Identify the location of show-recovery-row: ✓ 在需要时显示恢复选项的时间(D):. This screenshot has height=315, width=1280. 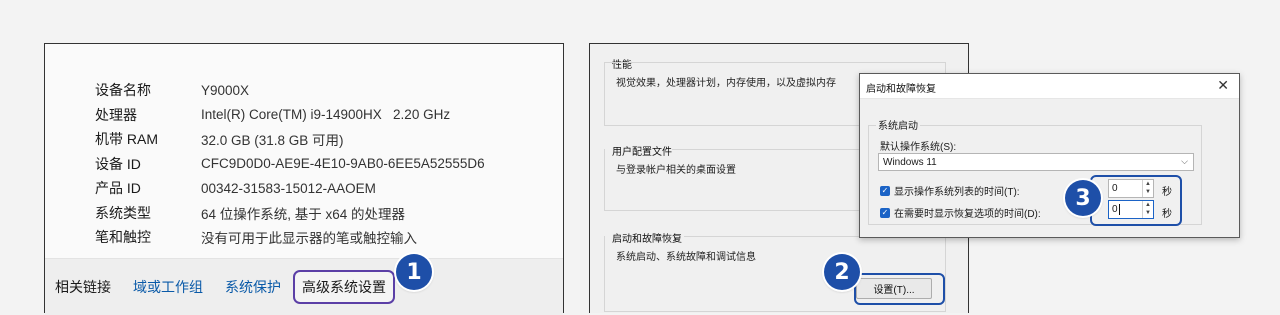
(960, 212).